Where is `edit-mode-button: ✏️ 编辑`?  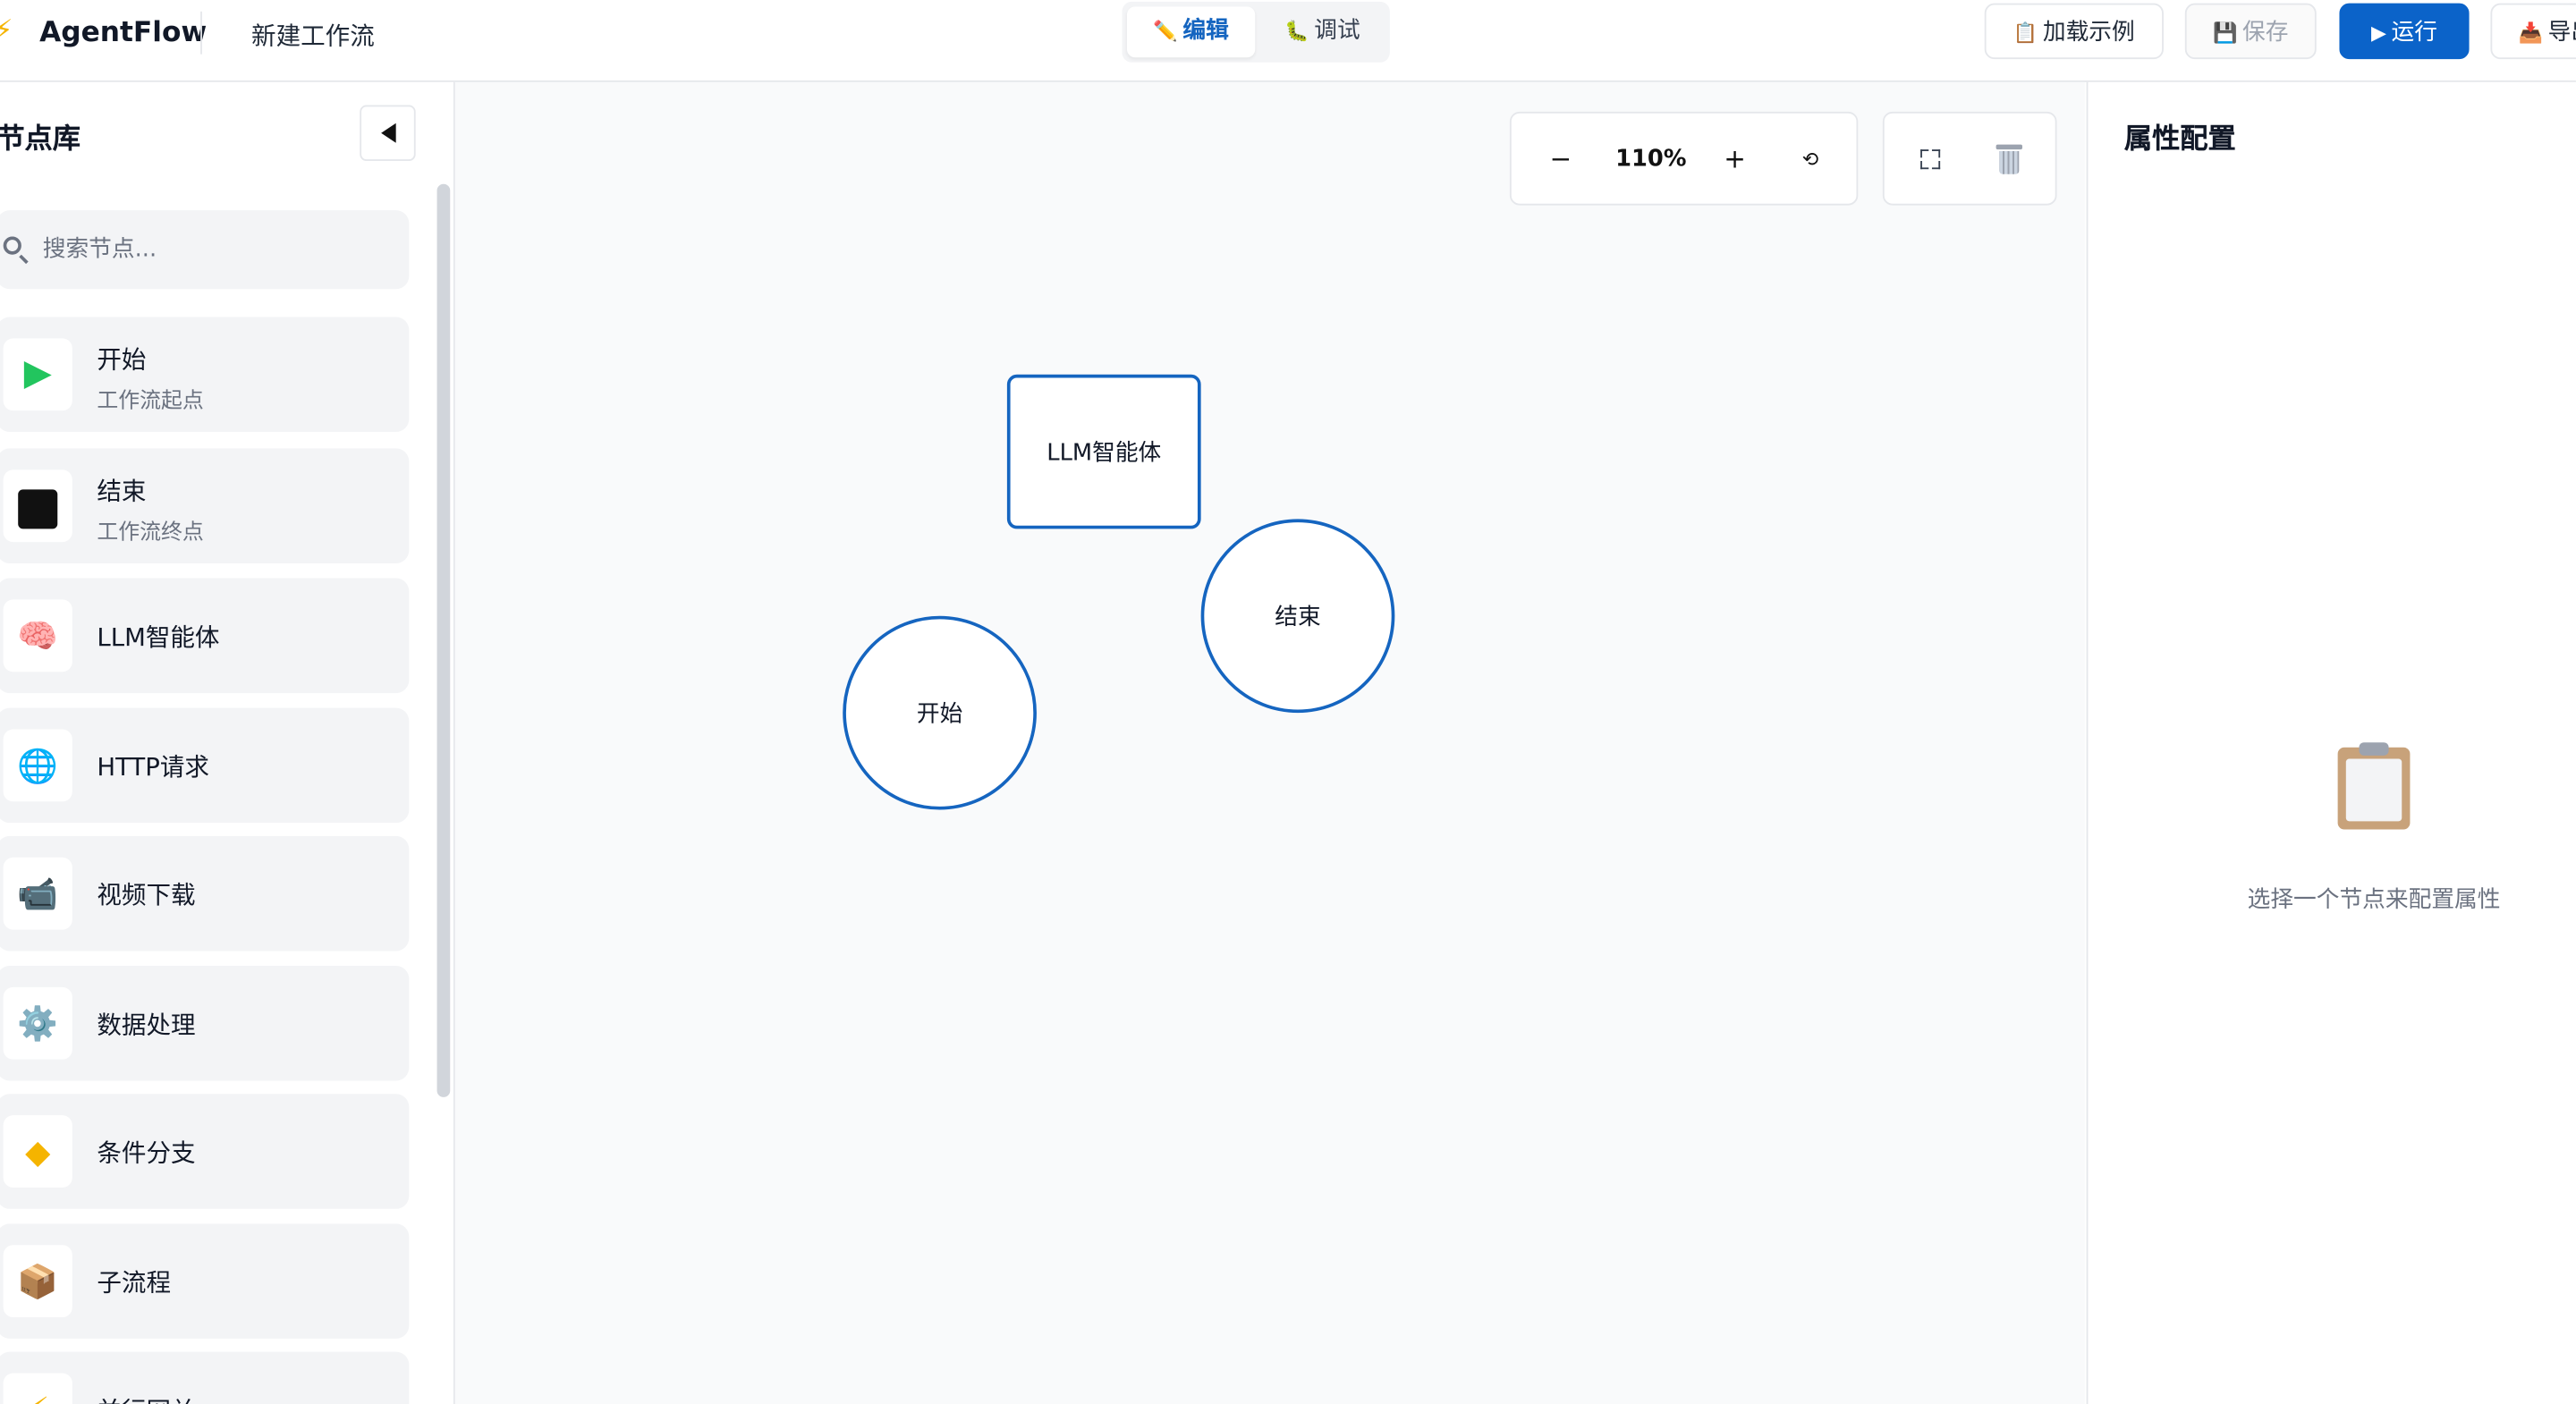 edit-mode-button: ✏️ 编辑 is located at coordinates (1191, 32).